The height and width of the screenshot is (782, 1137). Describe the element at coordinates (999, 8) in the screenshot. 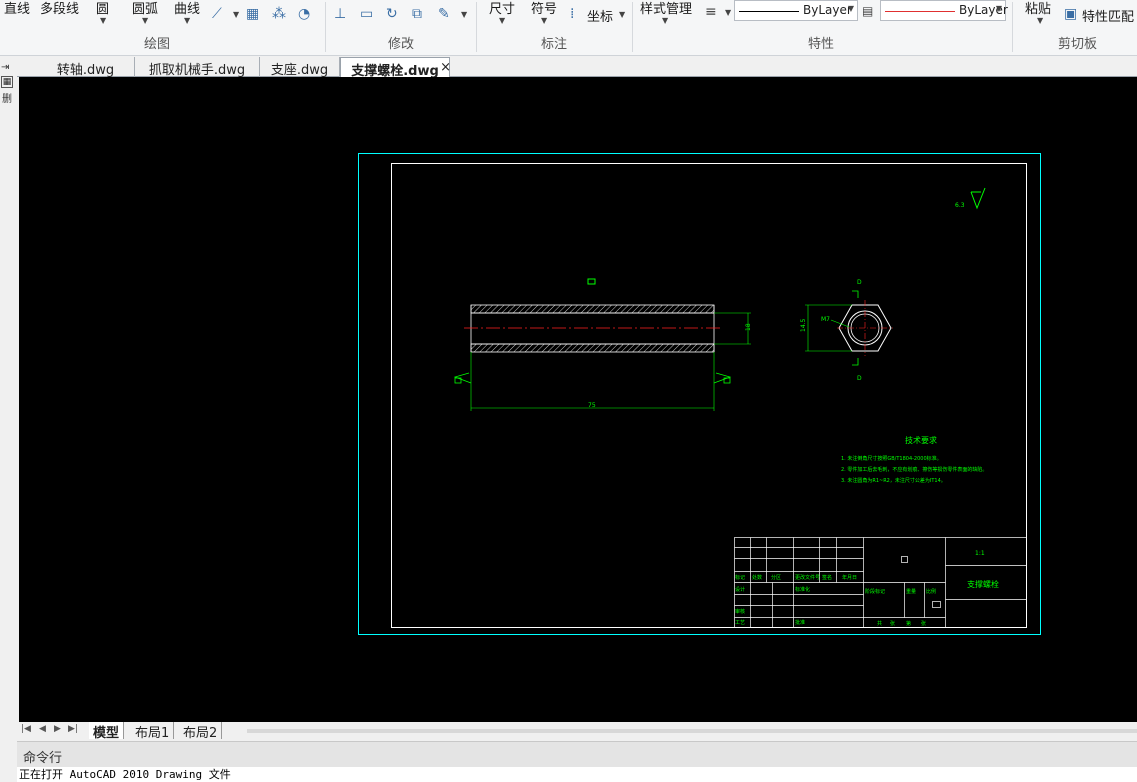

I see `color-dropdown-icon: ▼` at that location.